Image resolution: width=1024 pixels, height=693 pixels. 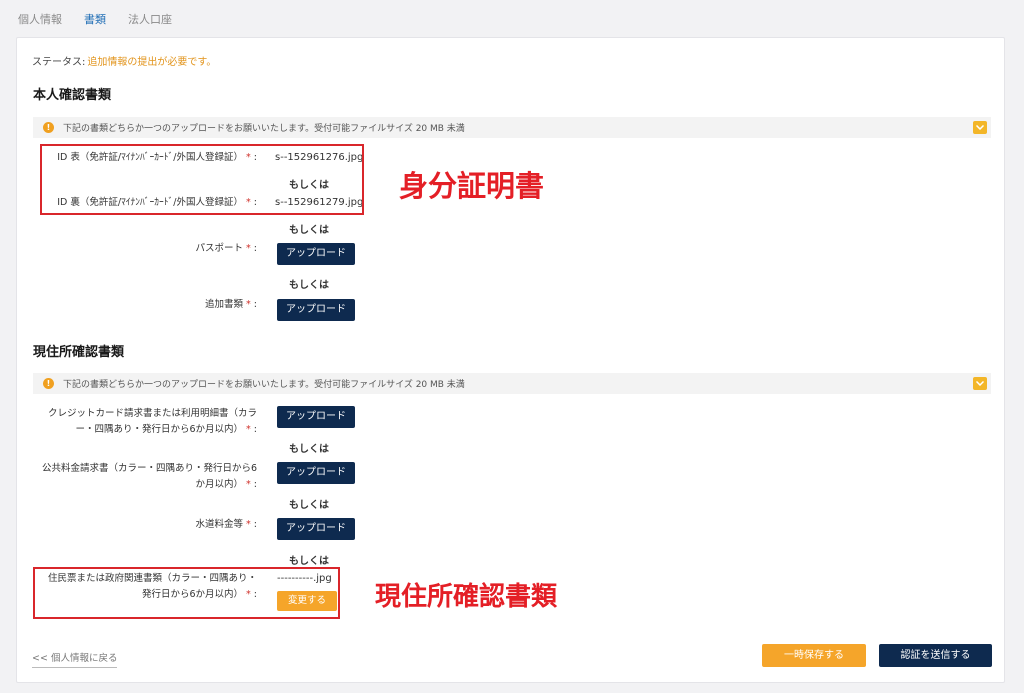 What do you see at coordinates (152, 62) in the screenshot?
I see `status-value: 追加情報の提出が必要です。` at bounding box center [152, 62].